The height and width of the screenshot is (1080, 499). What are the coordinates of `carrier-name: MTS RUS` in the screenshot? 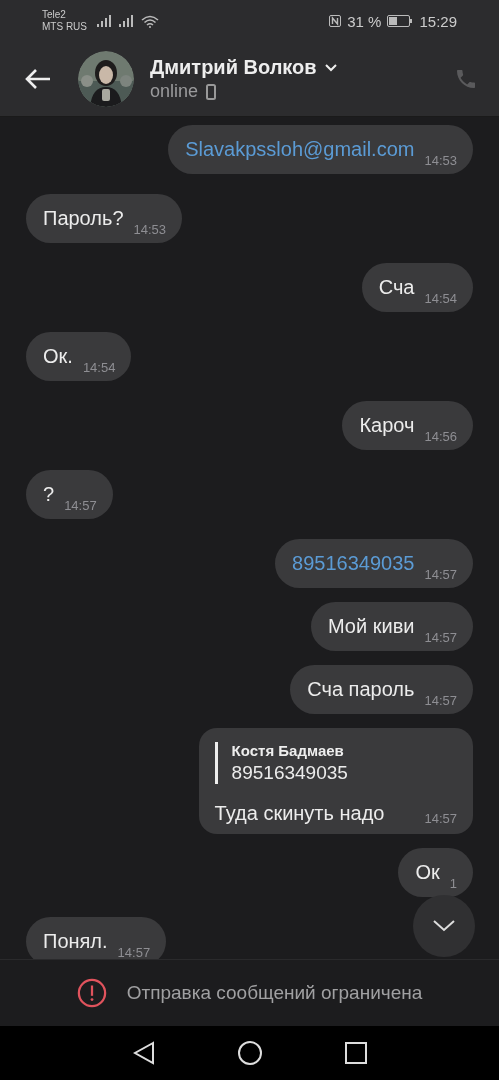 It's located at (64, 27).